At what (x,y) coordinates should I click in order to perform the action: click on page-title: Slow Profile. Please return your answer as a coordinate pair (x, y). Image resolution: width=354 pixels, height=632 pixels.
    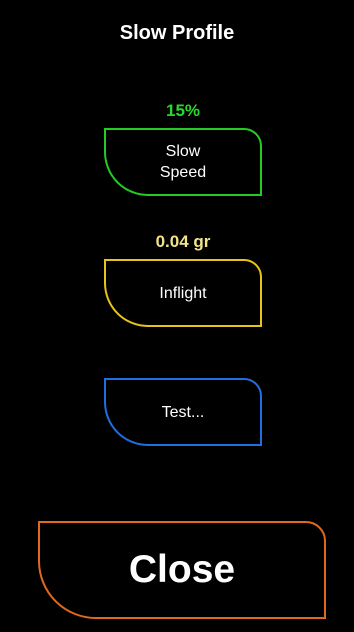
    Looking at the image, I should click on (177, 33).